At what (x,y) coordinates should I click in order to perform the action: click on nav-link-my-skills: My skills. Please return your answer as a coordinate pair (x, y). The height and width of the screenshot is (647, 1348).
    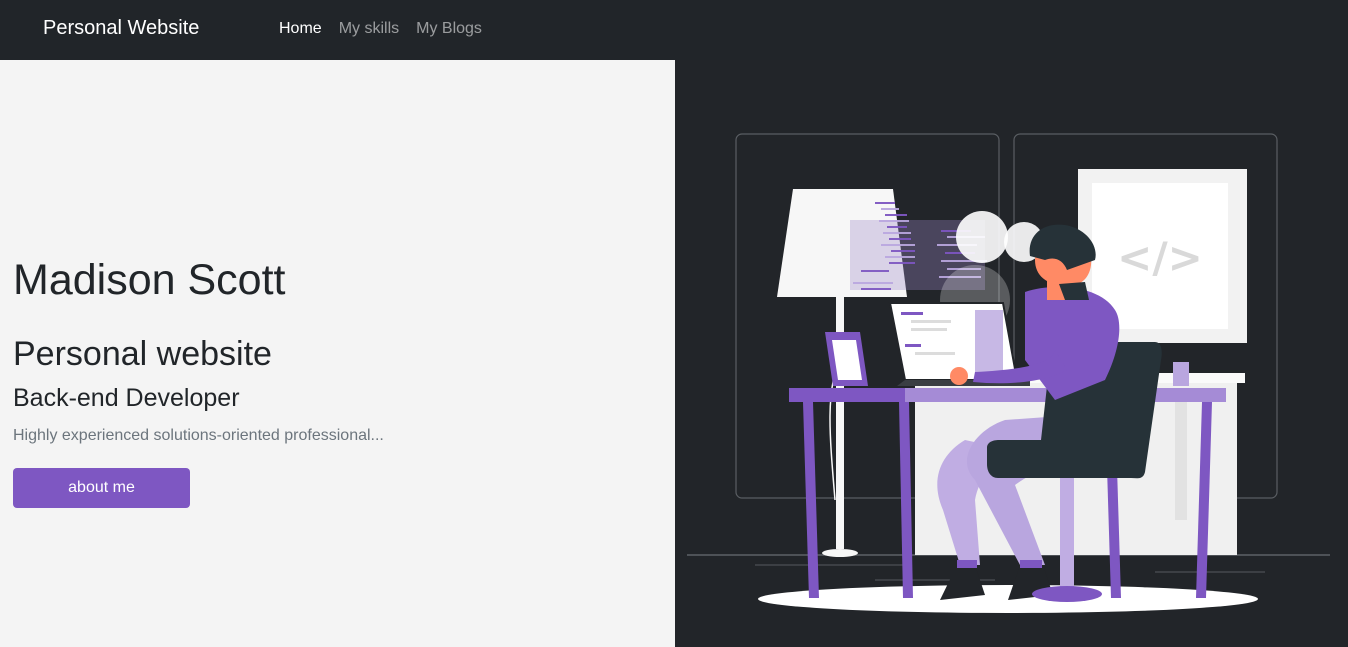
    Looking at the image, I should click on (369, 29).